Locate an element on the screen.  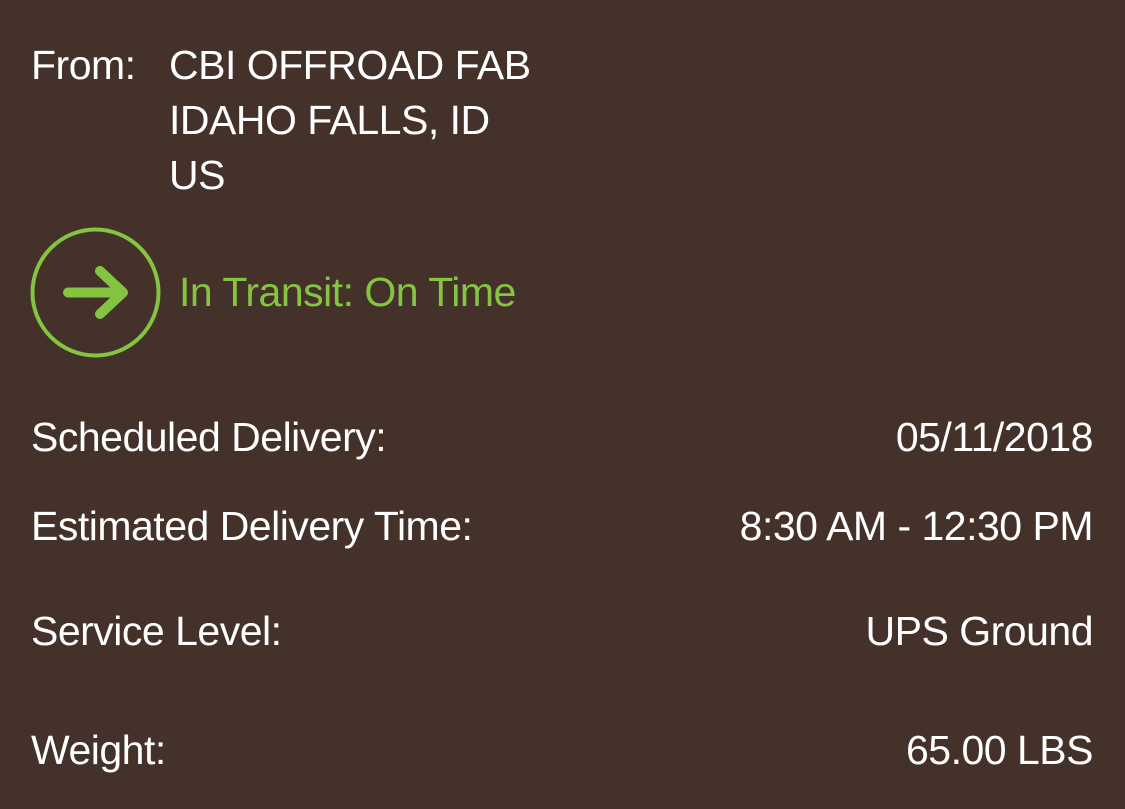
service-level-value: UPS Ground is located at coordinates (979, 631).